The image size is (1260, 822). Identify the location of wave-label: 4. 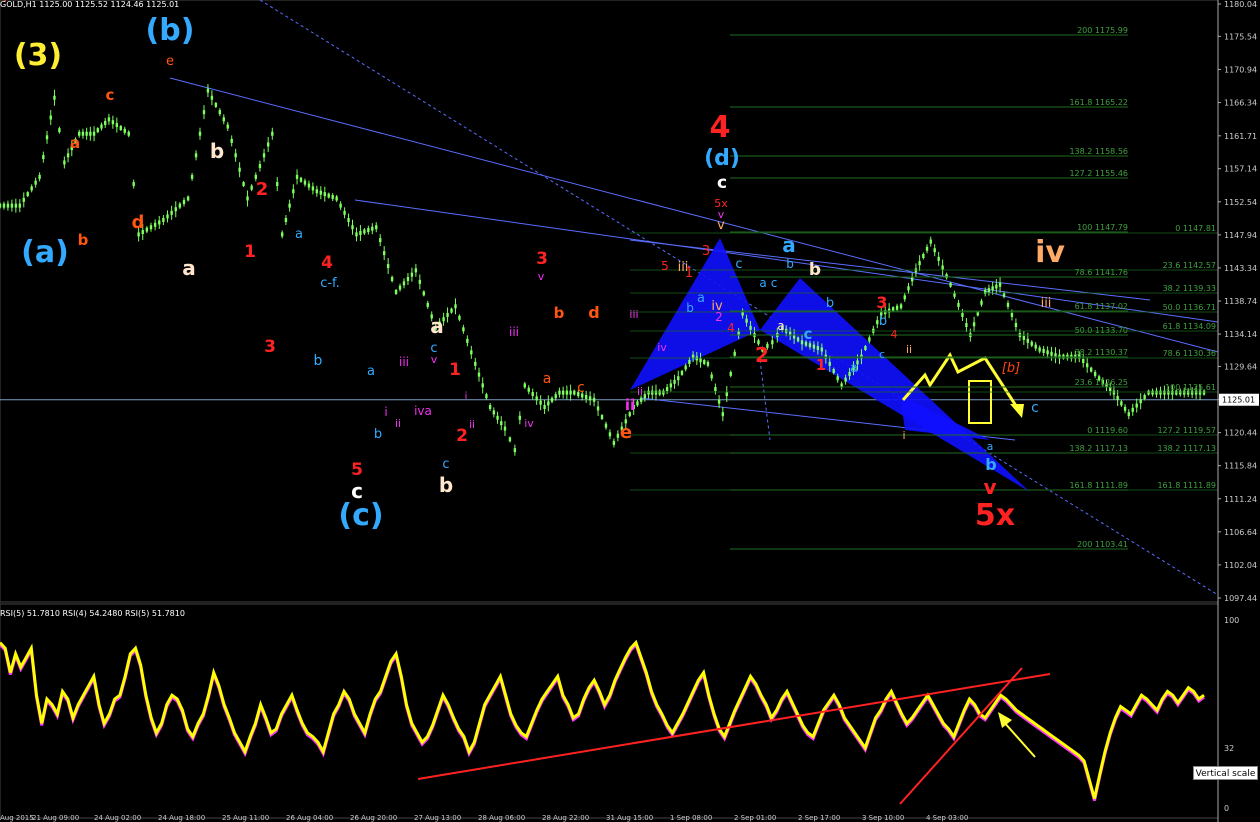
(731, 328).